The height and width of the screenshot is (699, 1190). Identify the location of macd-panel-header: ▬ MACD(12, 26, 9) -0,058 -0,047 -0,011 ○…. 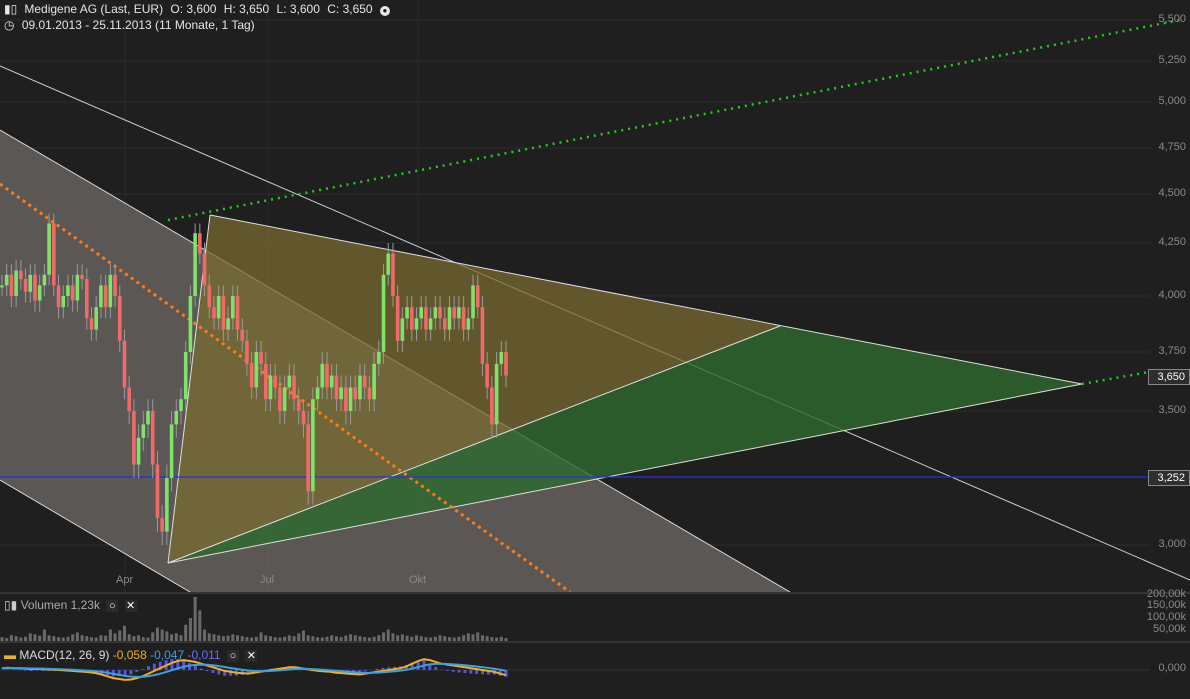
(131, 655).